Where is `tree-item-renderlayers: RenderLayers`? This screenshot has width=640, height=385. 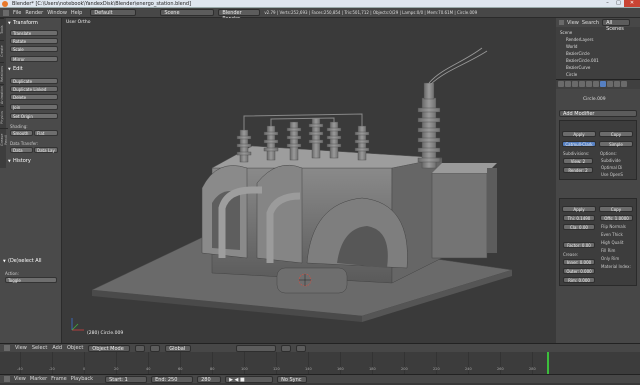
tree-item-renderlayers: RenderLayers is located at coordinates (579, 39).